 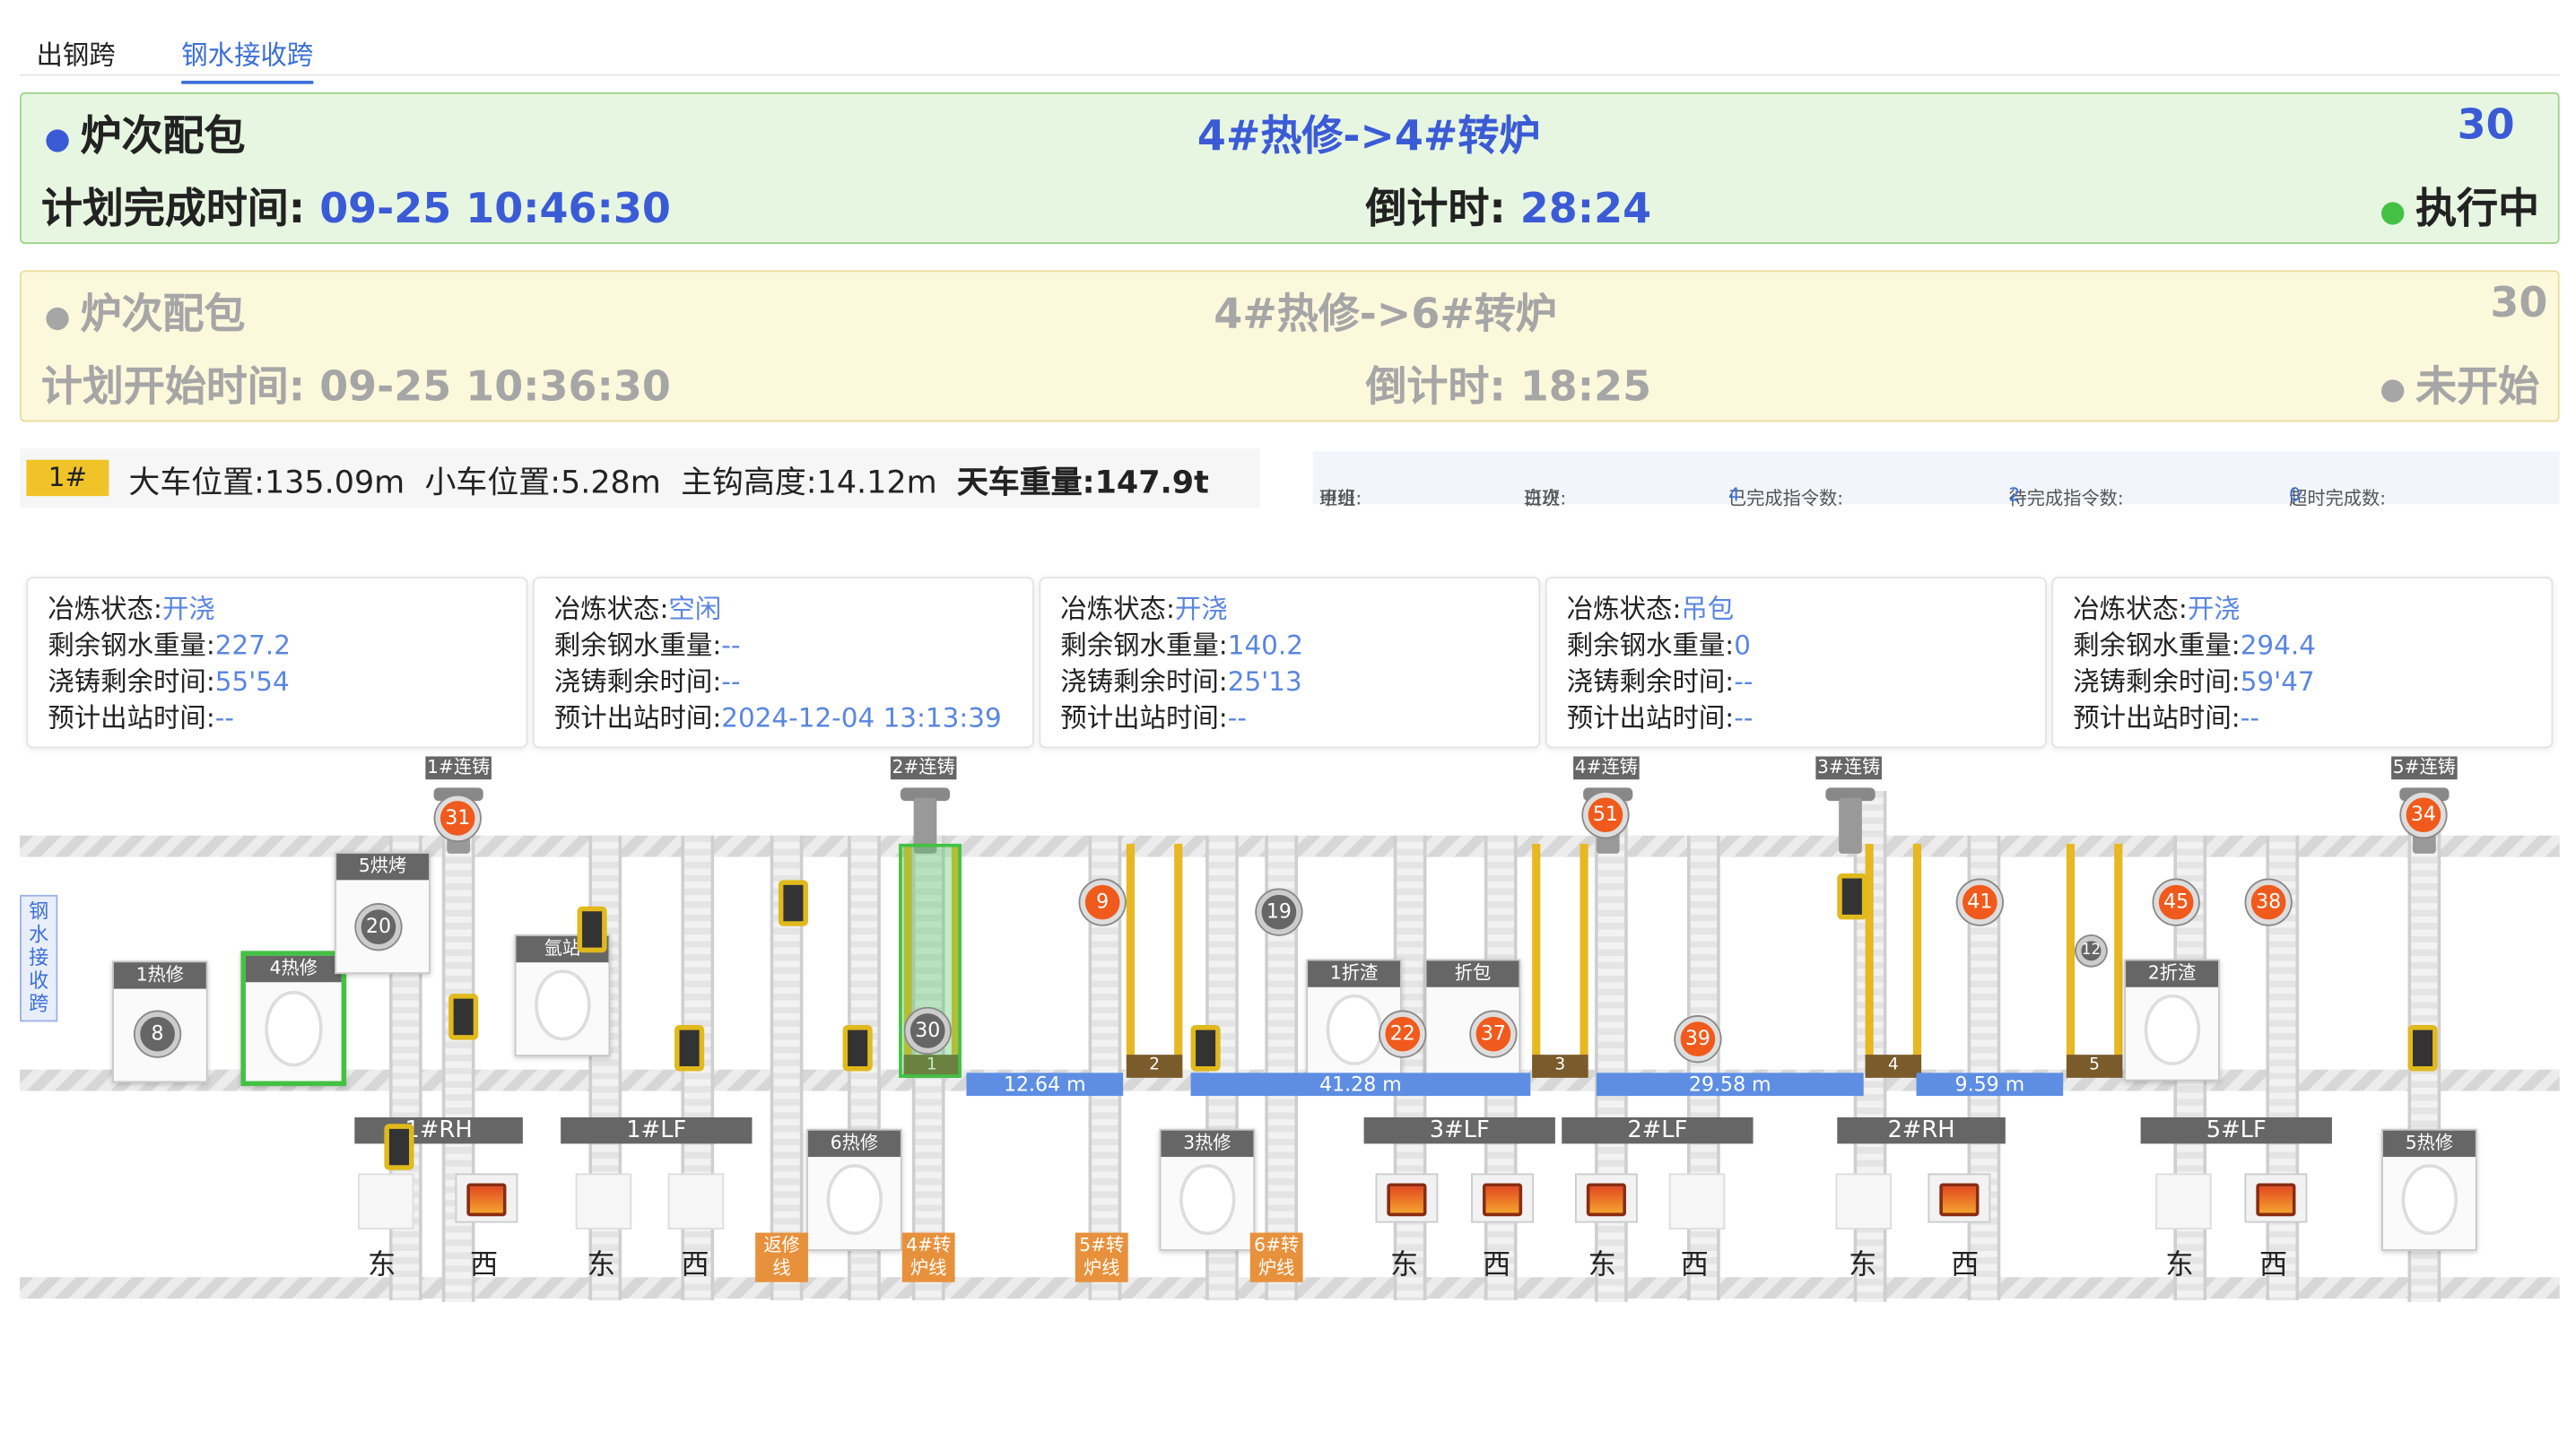 What do you see at coordinates (293, 1019) in the screenshot?
I see `station-hot-repair-4: 4热修` at bounding box center [293, 1019].